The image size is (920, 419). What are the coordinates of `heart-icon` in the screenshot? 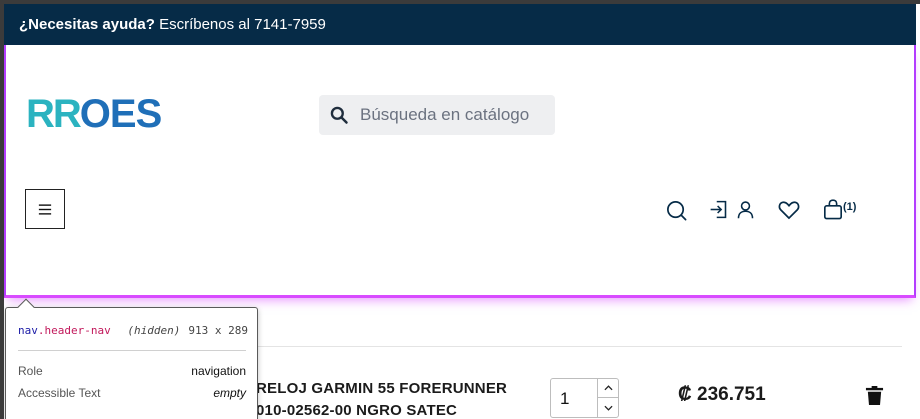 It's located at (789, 209).